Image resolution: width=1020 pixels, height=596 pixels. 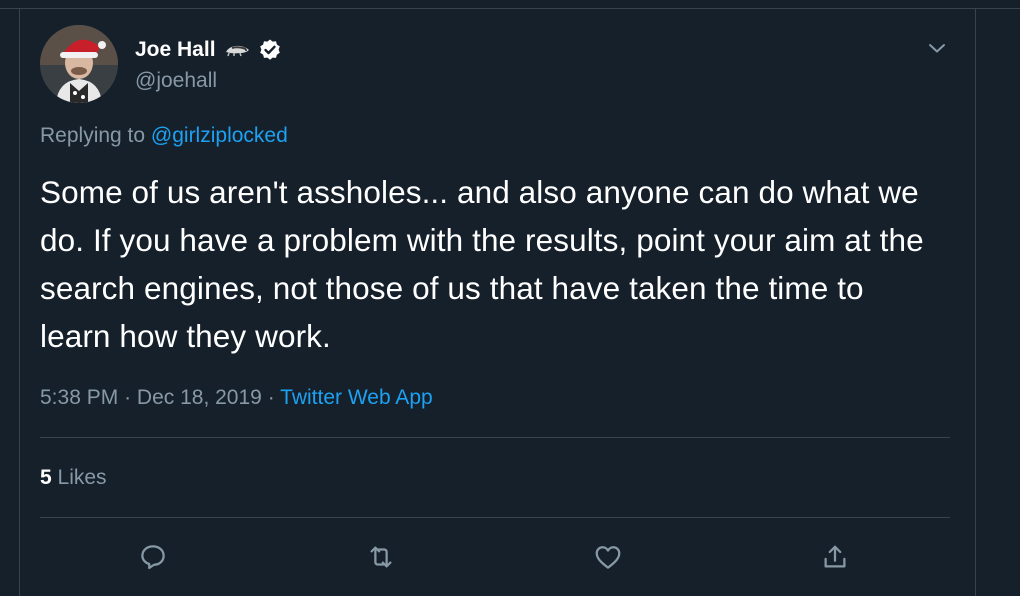 I want to click on share-icon, so click(x=835, y=556).